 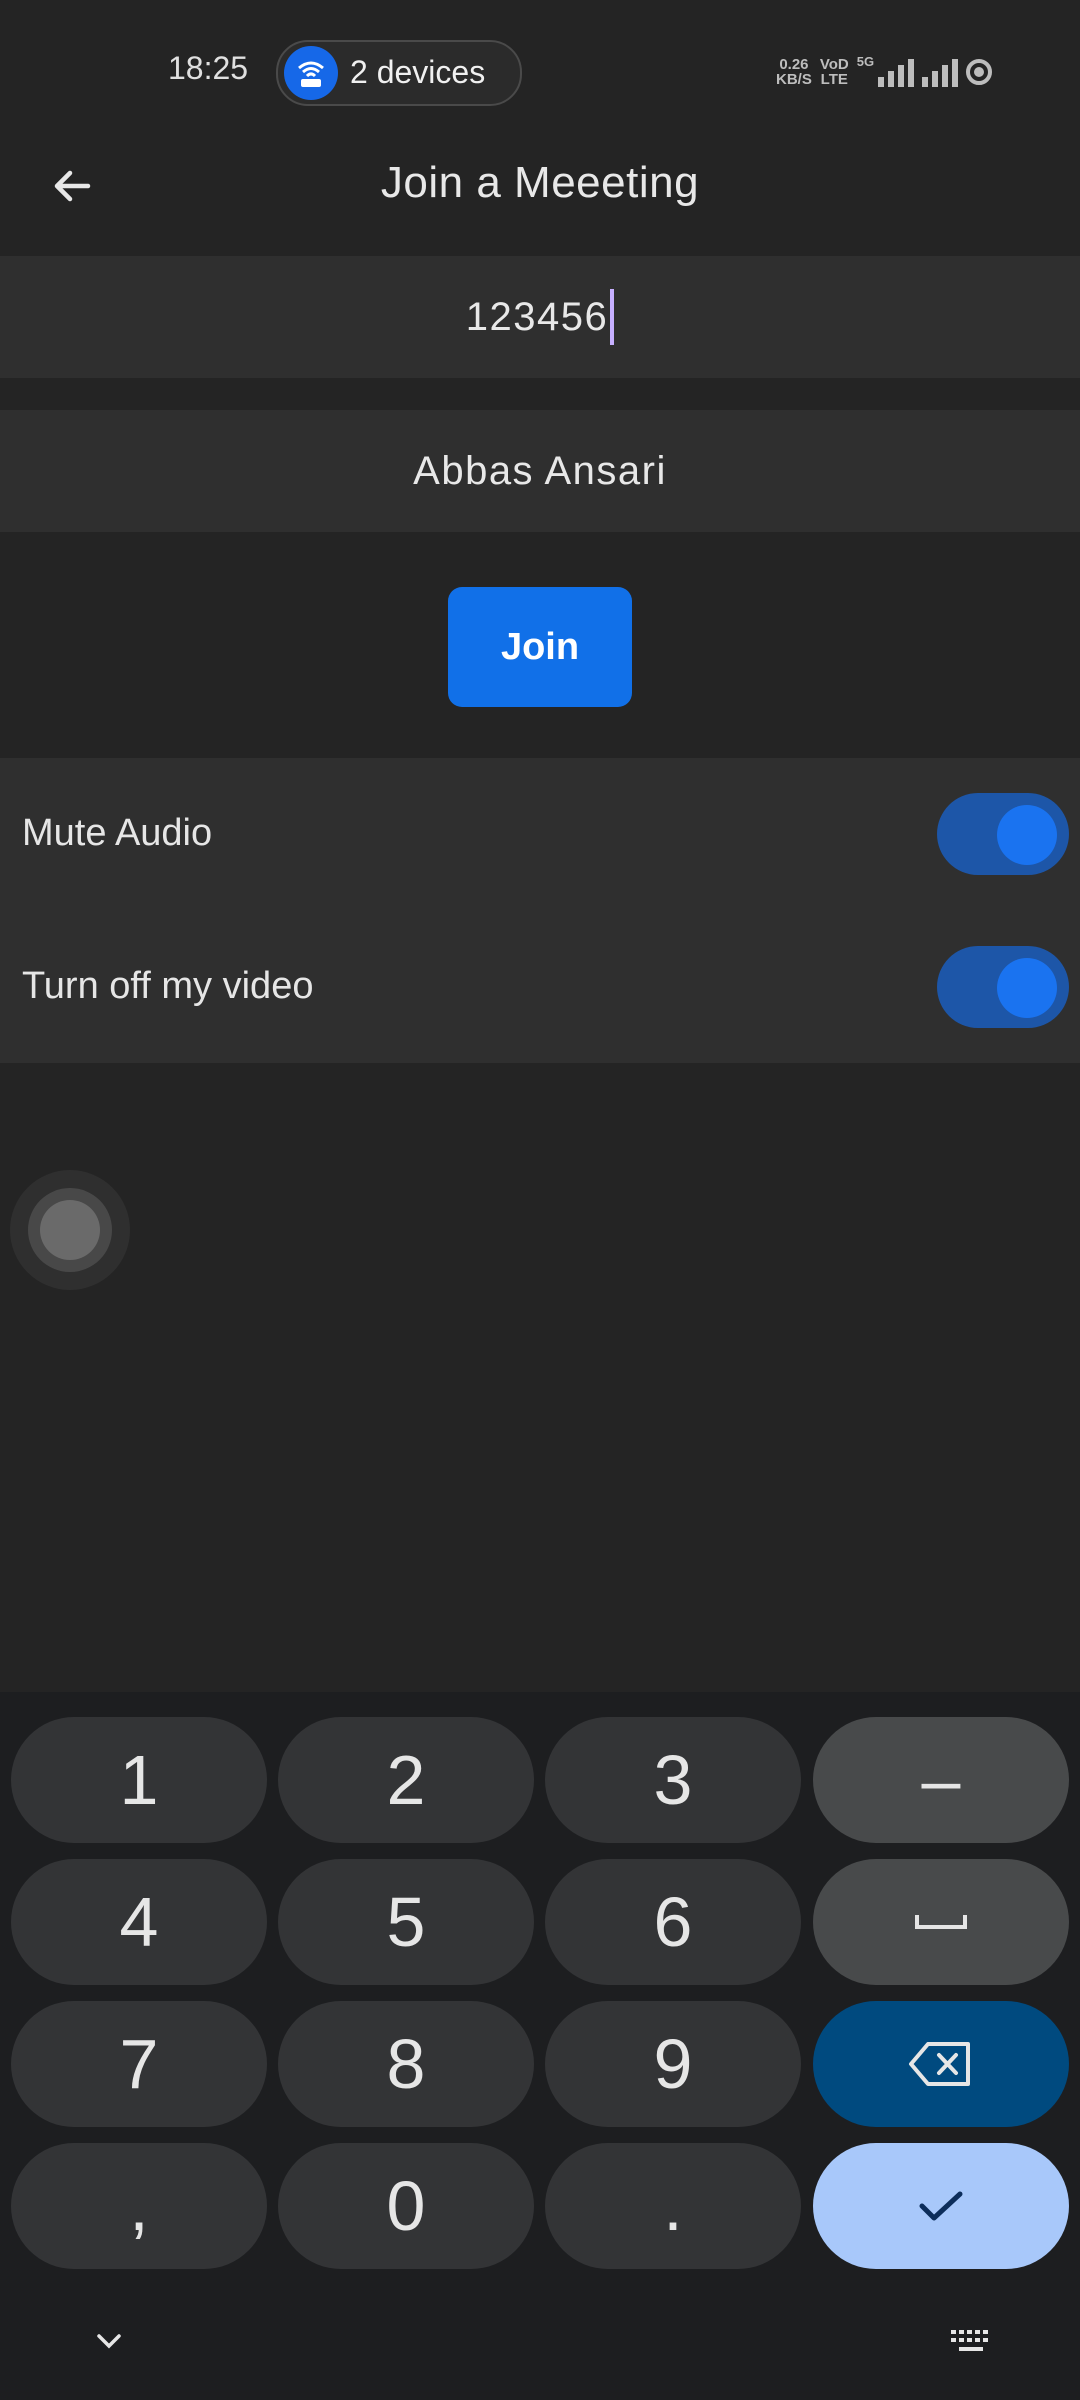 What do you see at coordinates (940, 72) in the screenshot?
I see `signal-icon-sim2` at bounding box center [940, 72].